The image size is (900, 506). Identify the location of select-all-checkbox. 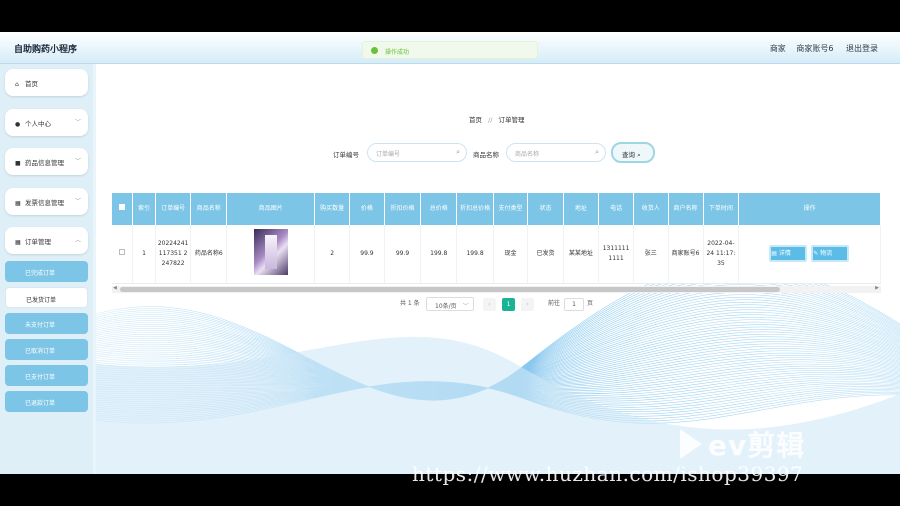
(123, 209).